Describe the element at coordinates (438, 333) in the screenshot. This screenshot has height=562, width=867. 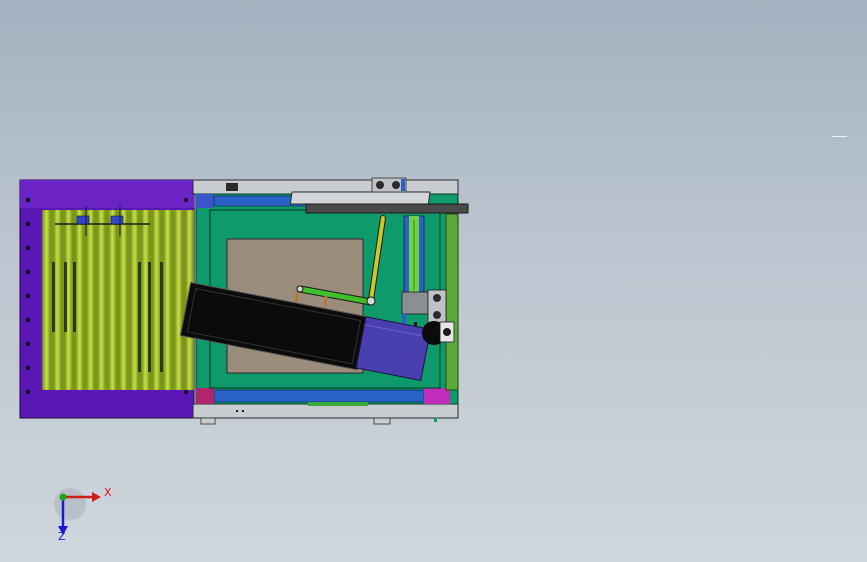
I see `gripper-motor` at that location.